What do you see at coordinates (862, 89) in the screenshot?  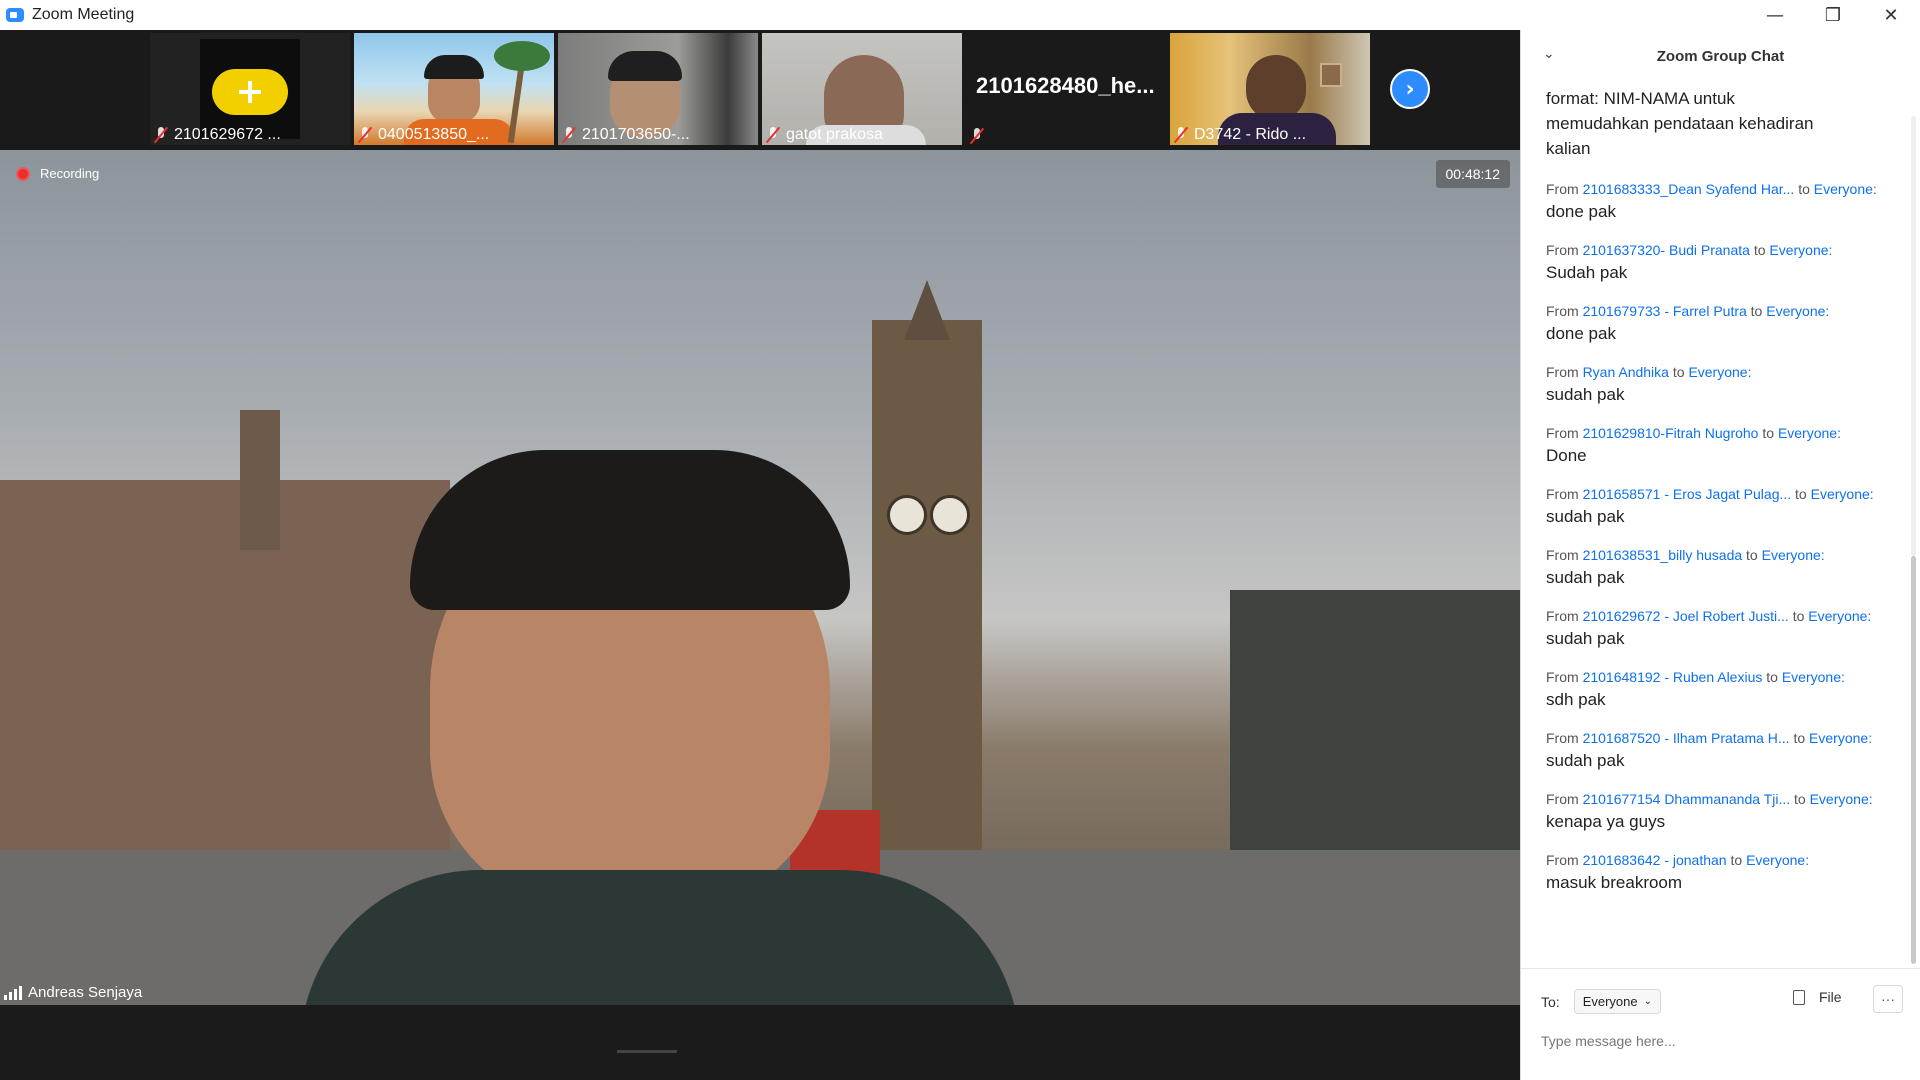 I see `participant-tile: gatot prakosa` at bounding box center [862, 89].